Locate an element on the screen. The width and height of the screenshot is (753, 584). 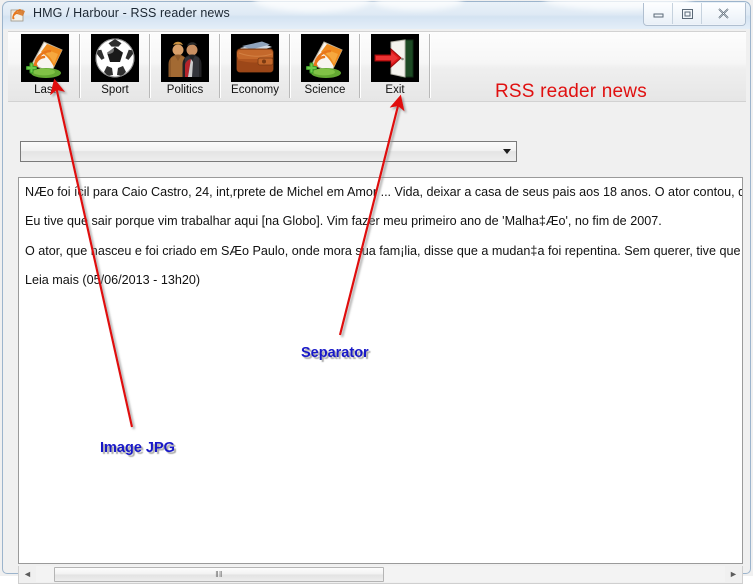
exit-door-arrow-icon is located at coordinates (395, 58).